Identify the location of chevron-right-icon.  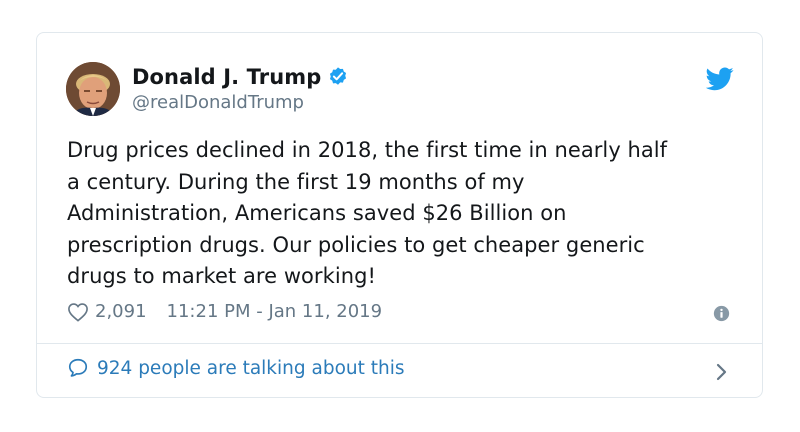
(722, 372).